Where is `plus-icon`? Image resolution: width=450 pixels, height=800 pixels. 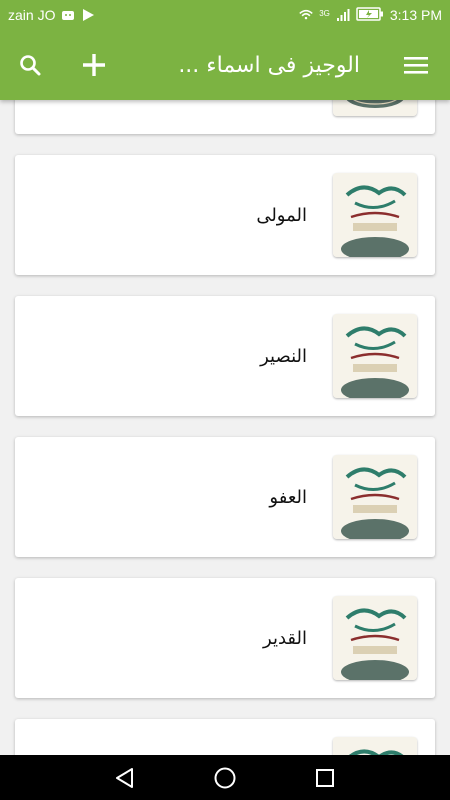
plus-icon is located at coordinates (94, 65).